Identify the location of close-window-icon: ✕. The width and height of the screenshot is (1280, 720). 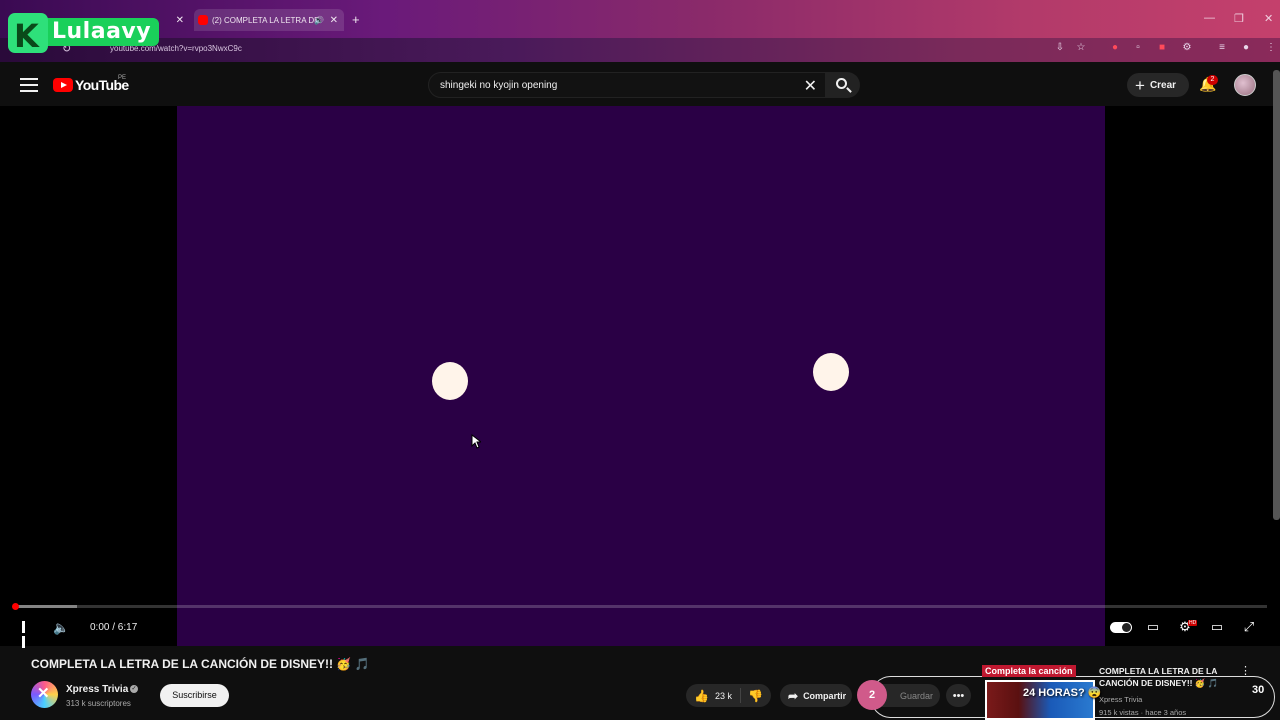
(1268, 18).